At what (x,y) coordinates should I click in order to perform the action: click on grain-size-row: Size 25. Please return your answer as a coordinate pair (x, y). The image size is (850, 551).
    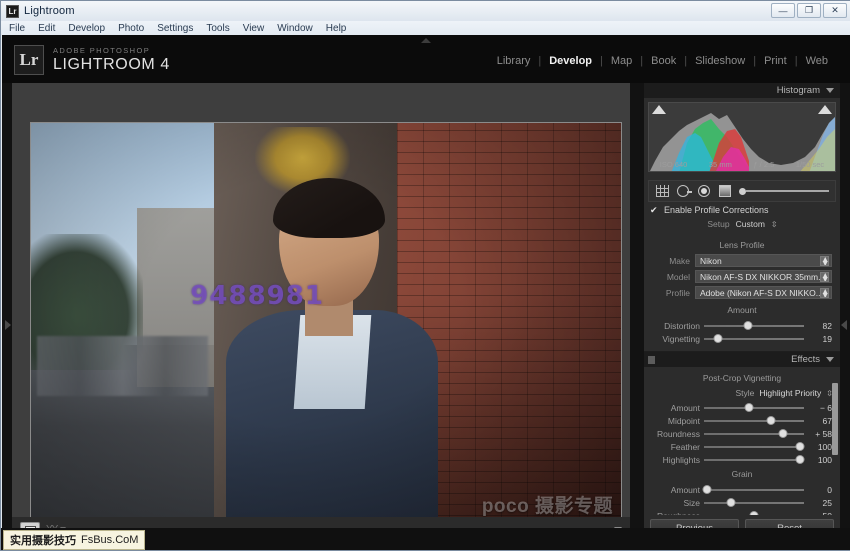
    Looking at the image, I should click on (742, 502).